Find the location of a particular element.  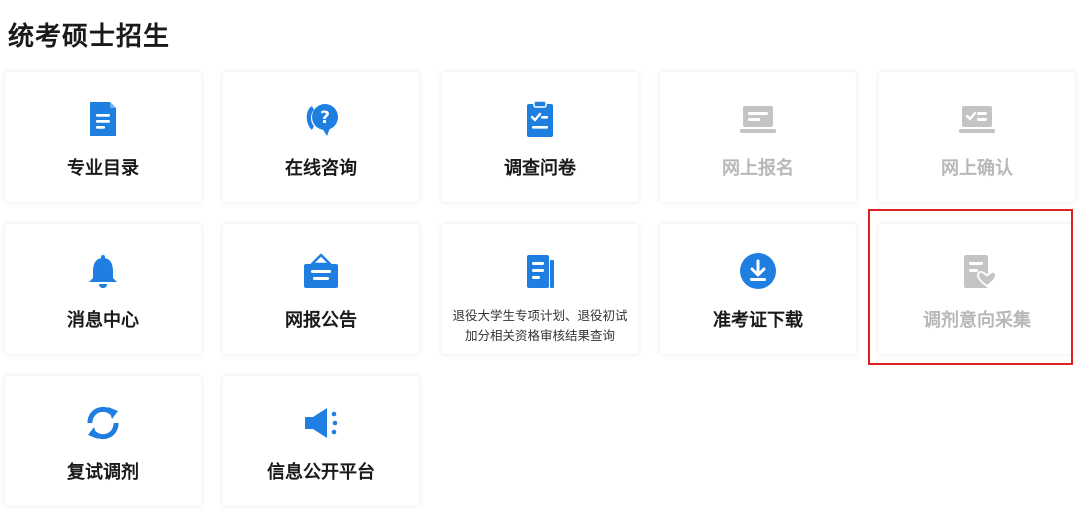

doc-list-icon is located at coordinates (540, 271).